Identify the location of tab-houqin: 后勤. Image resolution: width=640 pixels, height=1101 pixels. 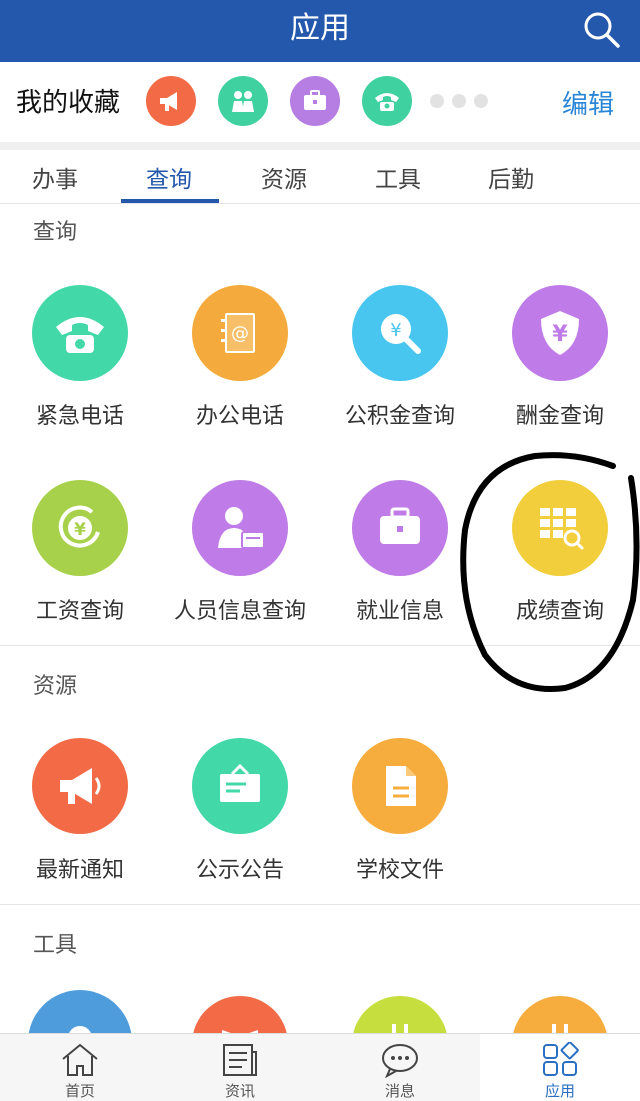
(511, 177).